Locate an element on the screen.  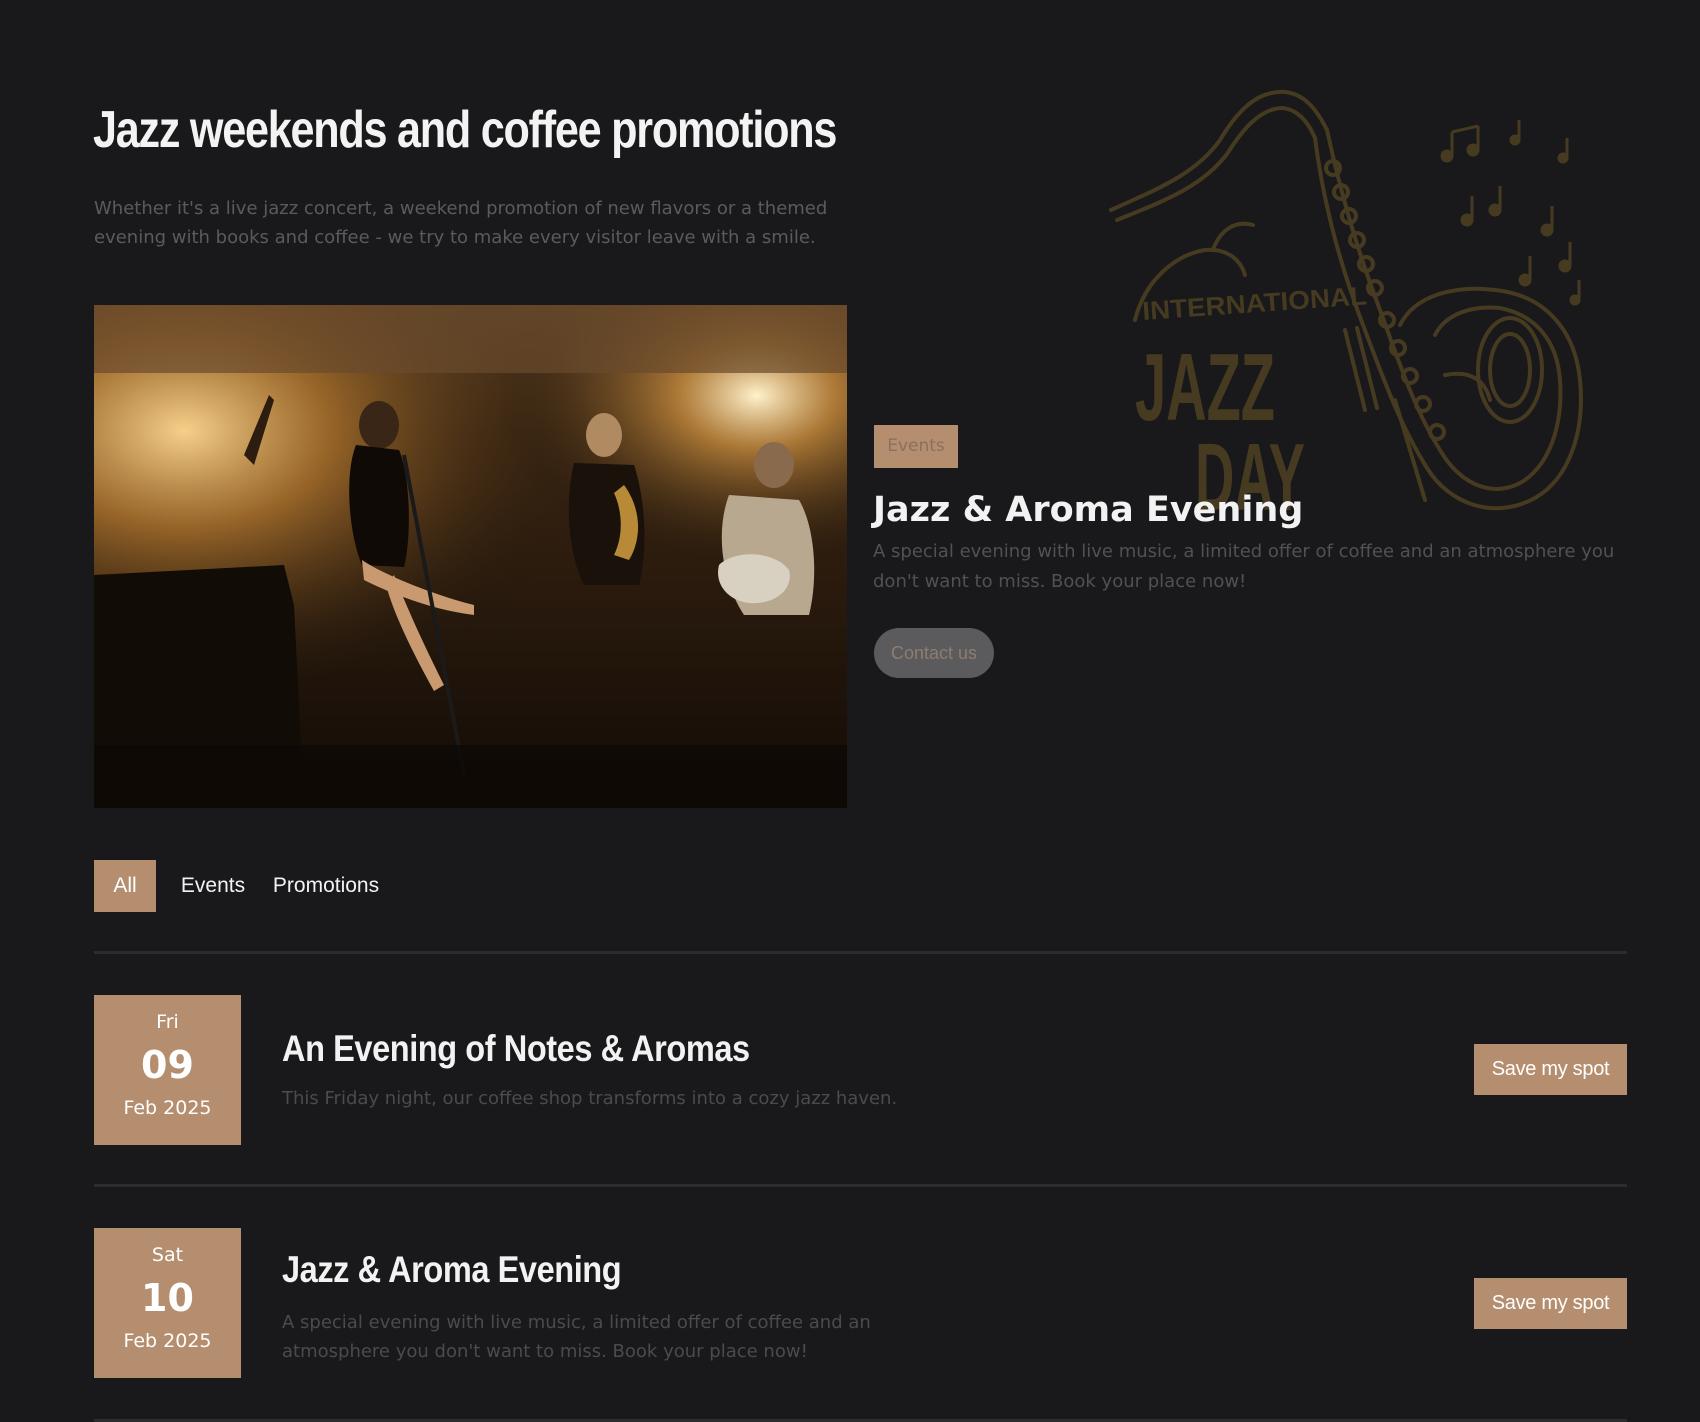
event-date-box: Sat 10 Feb 2025 is located at coordinates (167, 1303).